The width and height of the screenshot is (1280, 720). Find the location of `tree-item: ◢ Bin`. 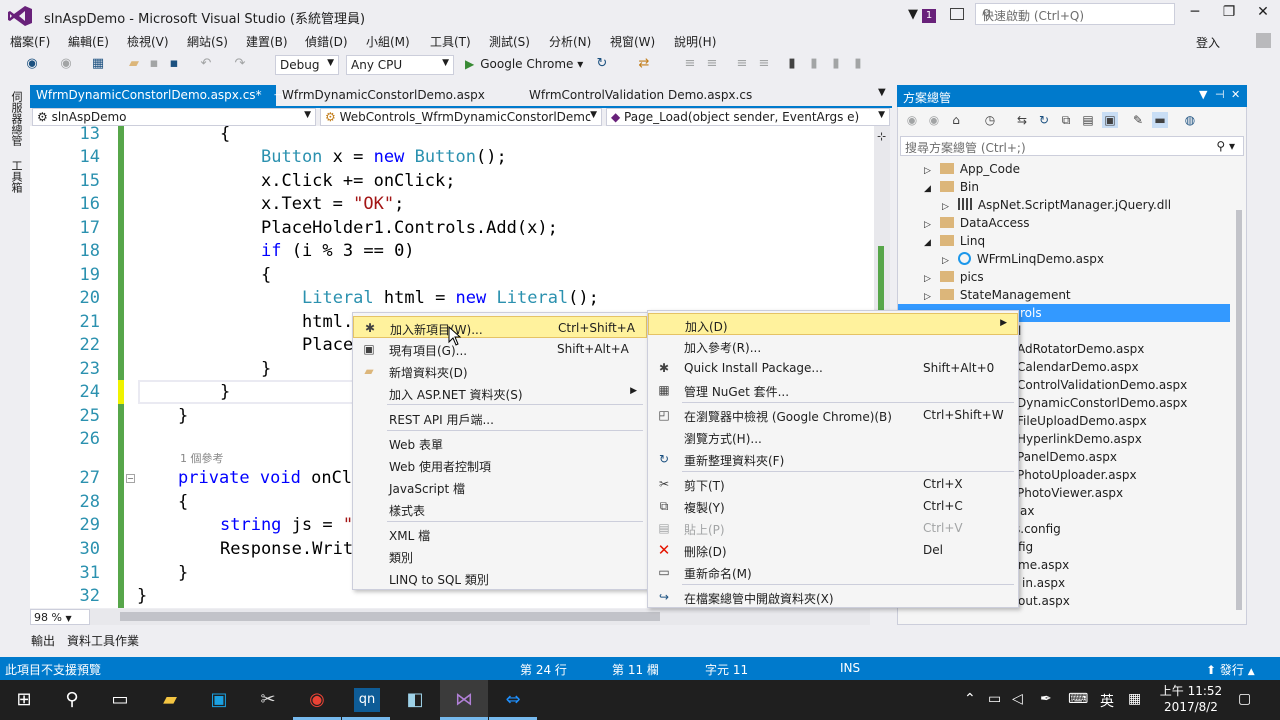

tree-item: ◢ Bin is located at coordinates (951, 187).